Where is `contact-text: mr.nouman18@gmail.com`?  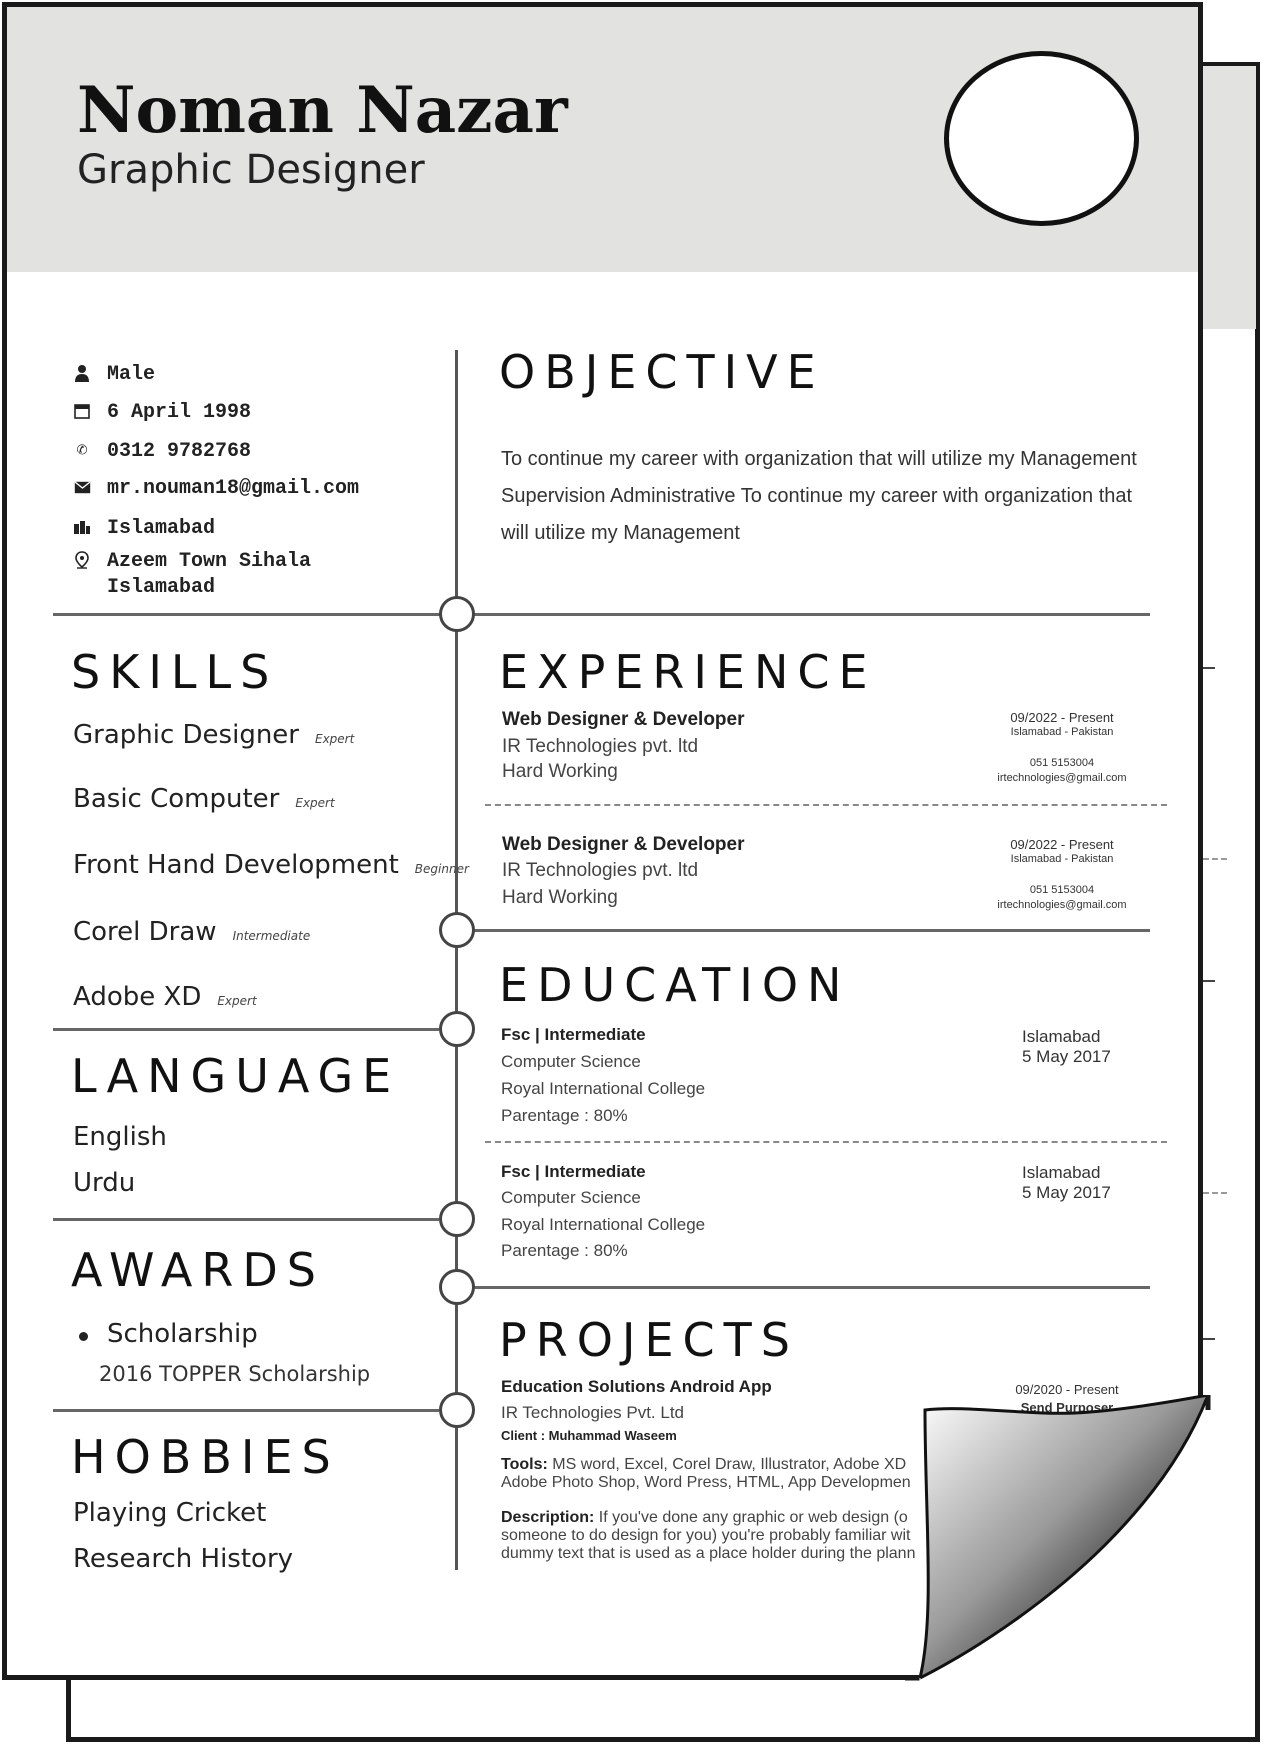
contact-text: mr.nouman18@gmail.com is located at coordinates (233, 488).